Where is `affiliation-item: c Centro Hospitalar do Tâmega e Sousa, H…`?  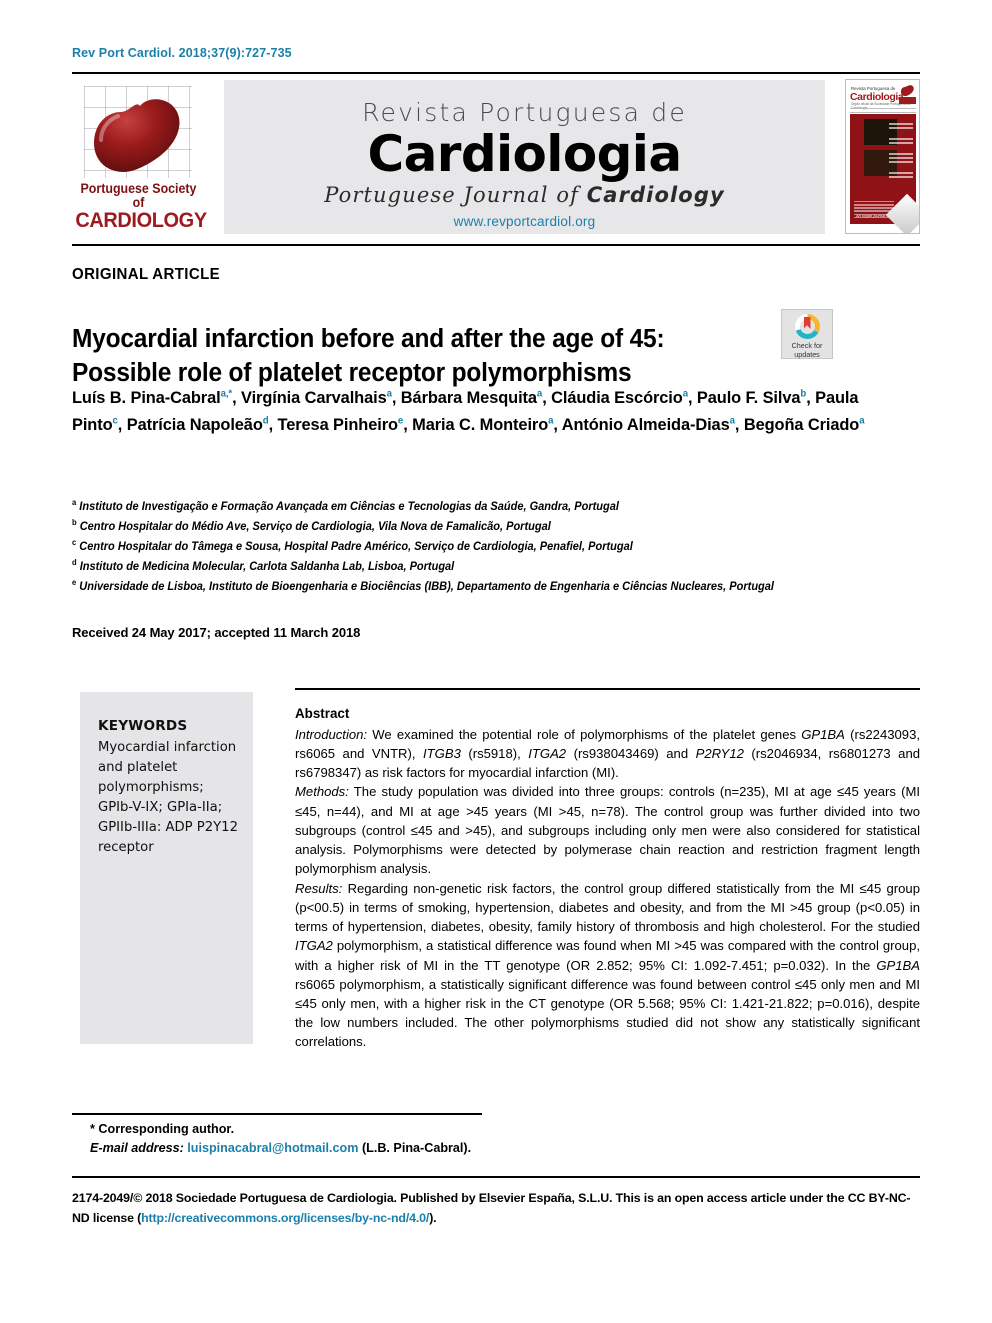
affiliation-item: c Centro Hospitalar do Tâmega e Sousa, H… is located at coordinates (352, 546).